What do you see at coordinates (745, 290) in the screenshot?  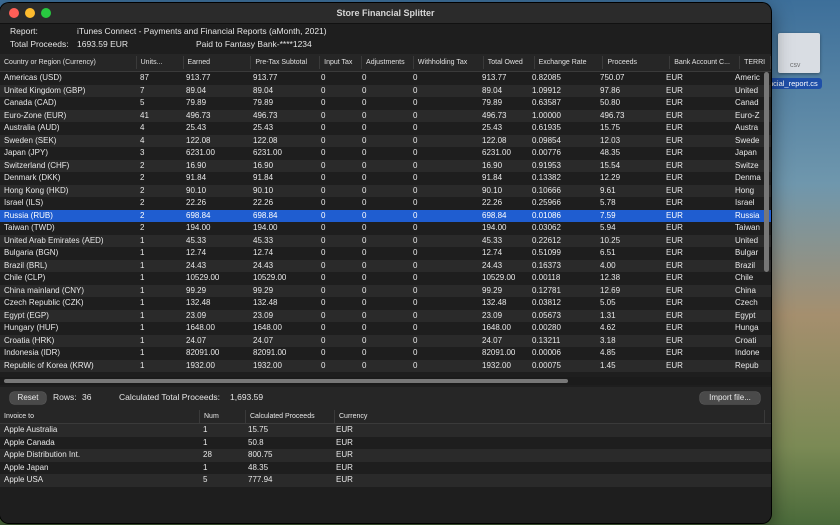 I see `table-cell: China` at bounding box center [745, 290].